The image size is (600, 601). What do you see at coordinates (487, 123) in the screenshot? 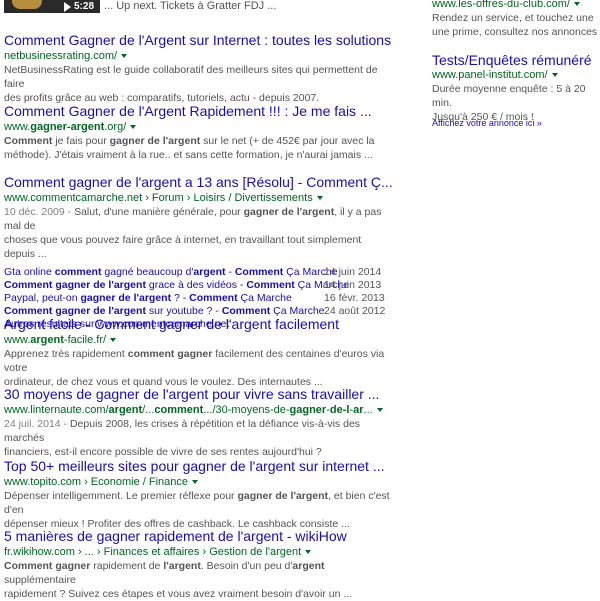
I see `show-your-ad-link: Affichez votre annonce ici »` at bounding box center [487, 123].